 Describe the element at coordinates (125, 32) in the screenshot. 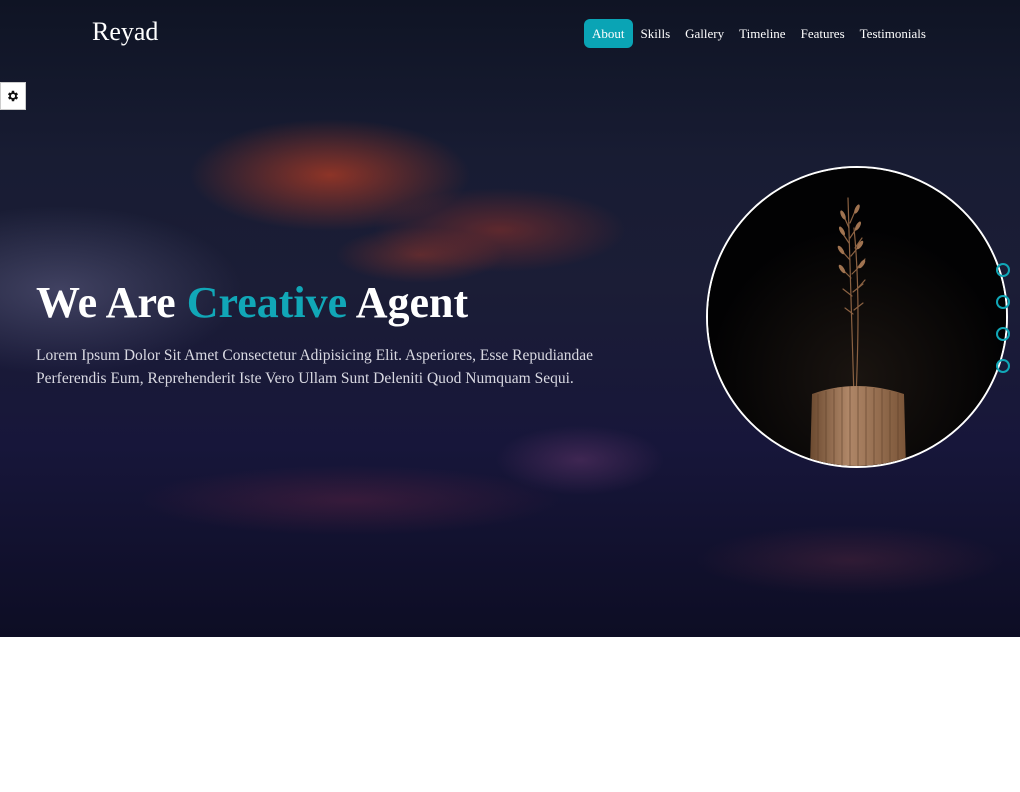

I see `brand-logo: Reyad` at that location.